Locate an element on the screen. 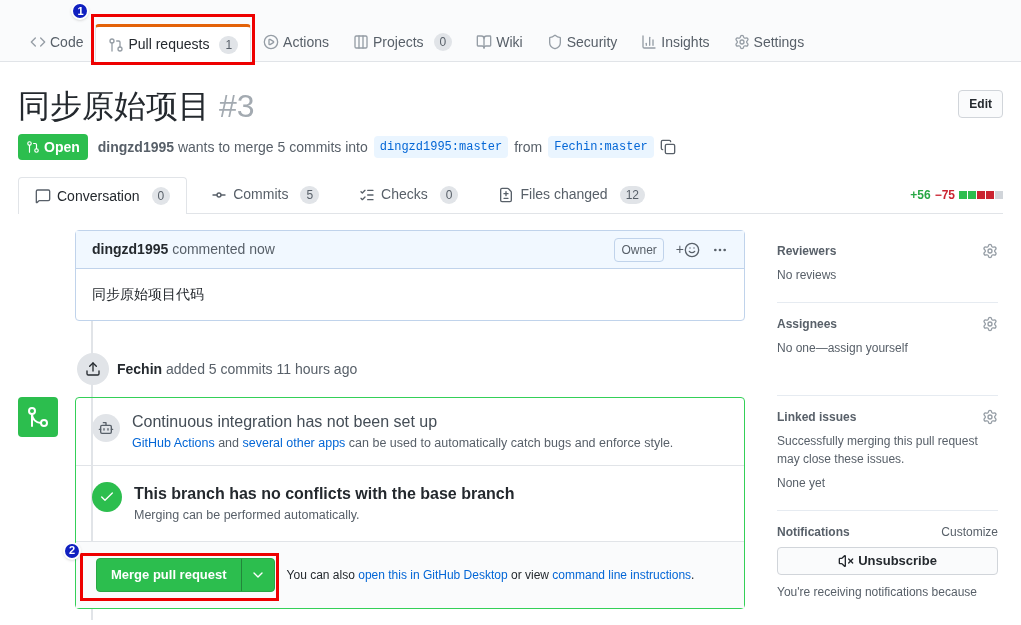  customize-link: Customize is located at coordinates (969, 532).